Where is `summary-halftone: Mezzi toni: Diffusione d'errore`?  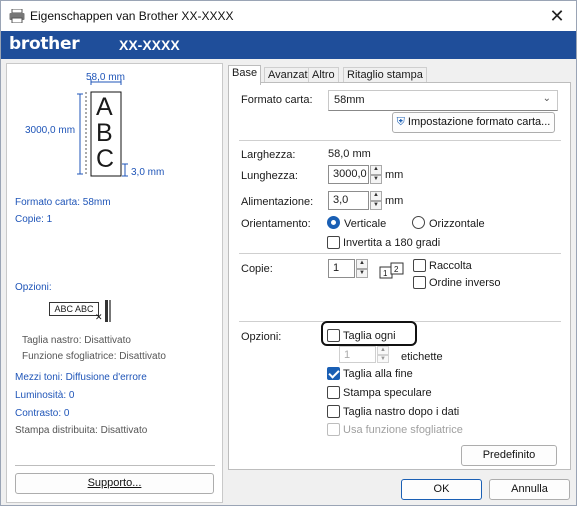
summary-halftone: Mezzi toni: Diffusione d'errore is located at coordinates (81, 377).